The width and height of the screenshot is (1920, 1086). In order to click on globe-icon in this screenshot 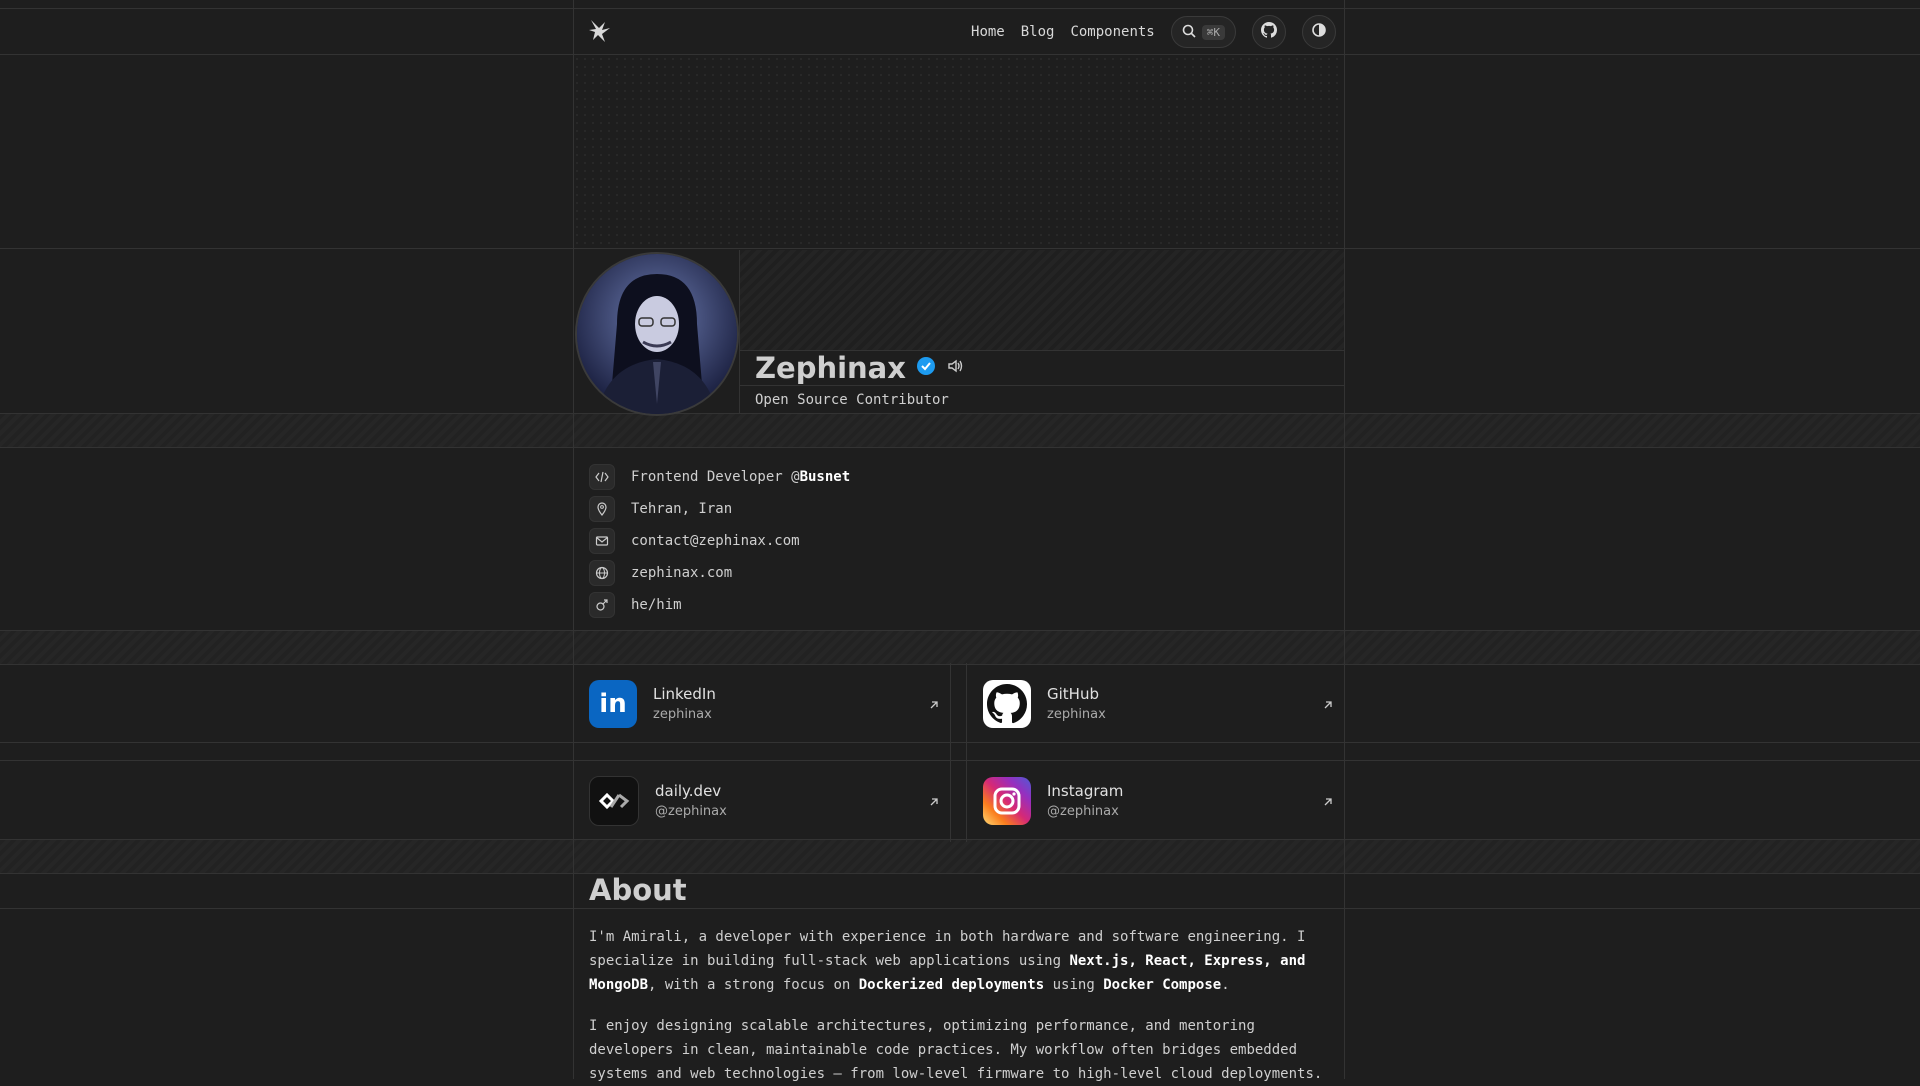, I will do `click(602, 573)`.